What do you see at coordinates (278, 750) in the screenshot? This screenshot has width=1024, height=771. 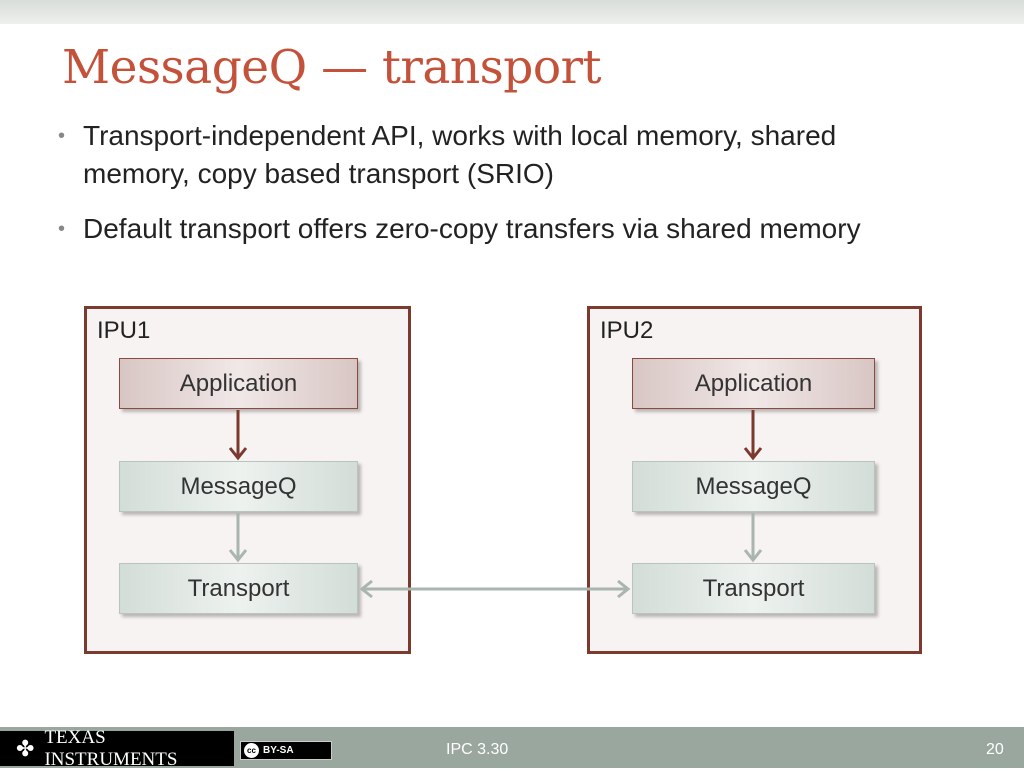 I see `license-text: BY-SA` at bounding box center [278, 750].